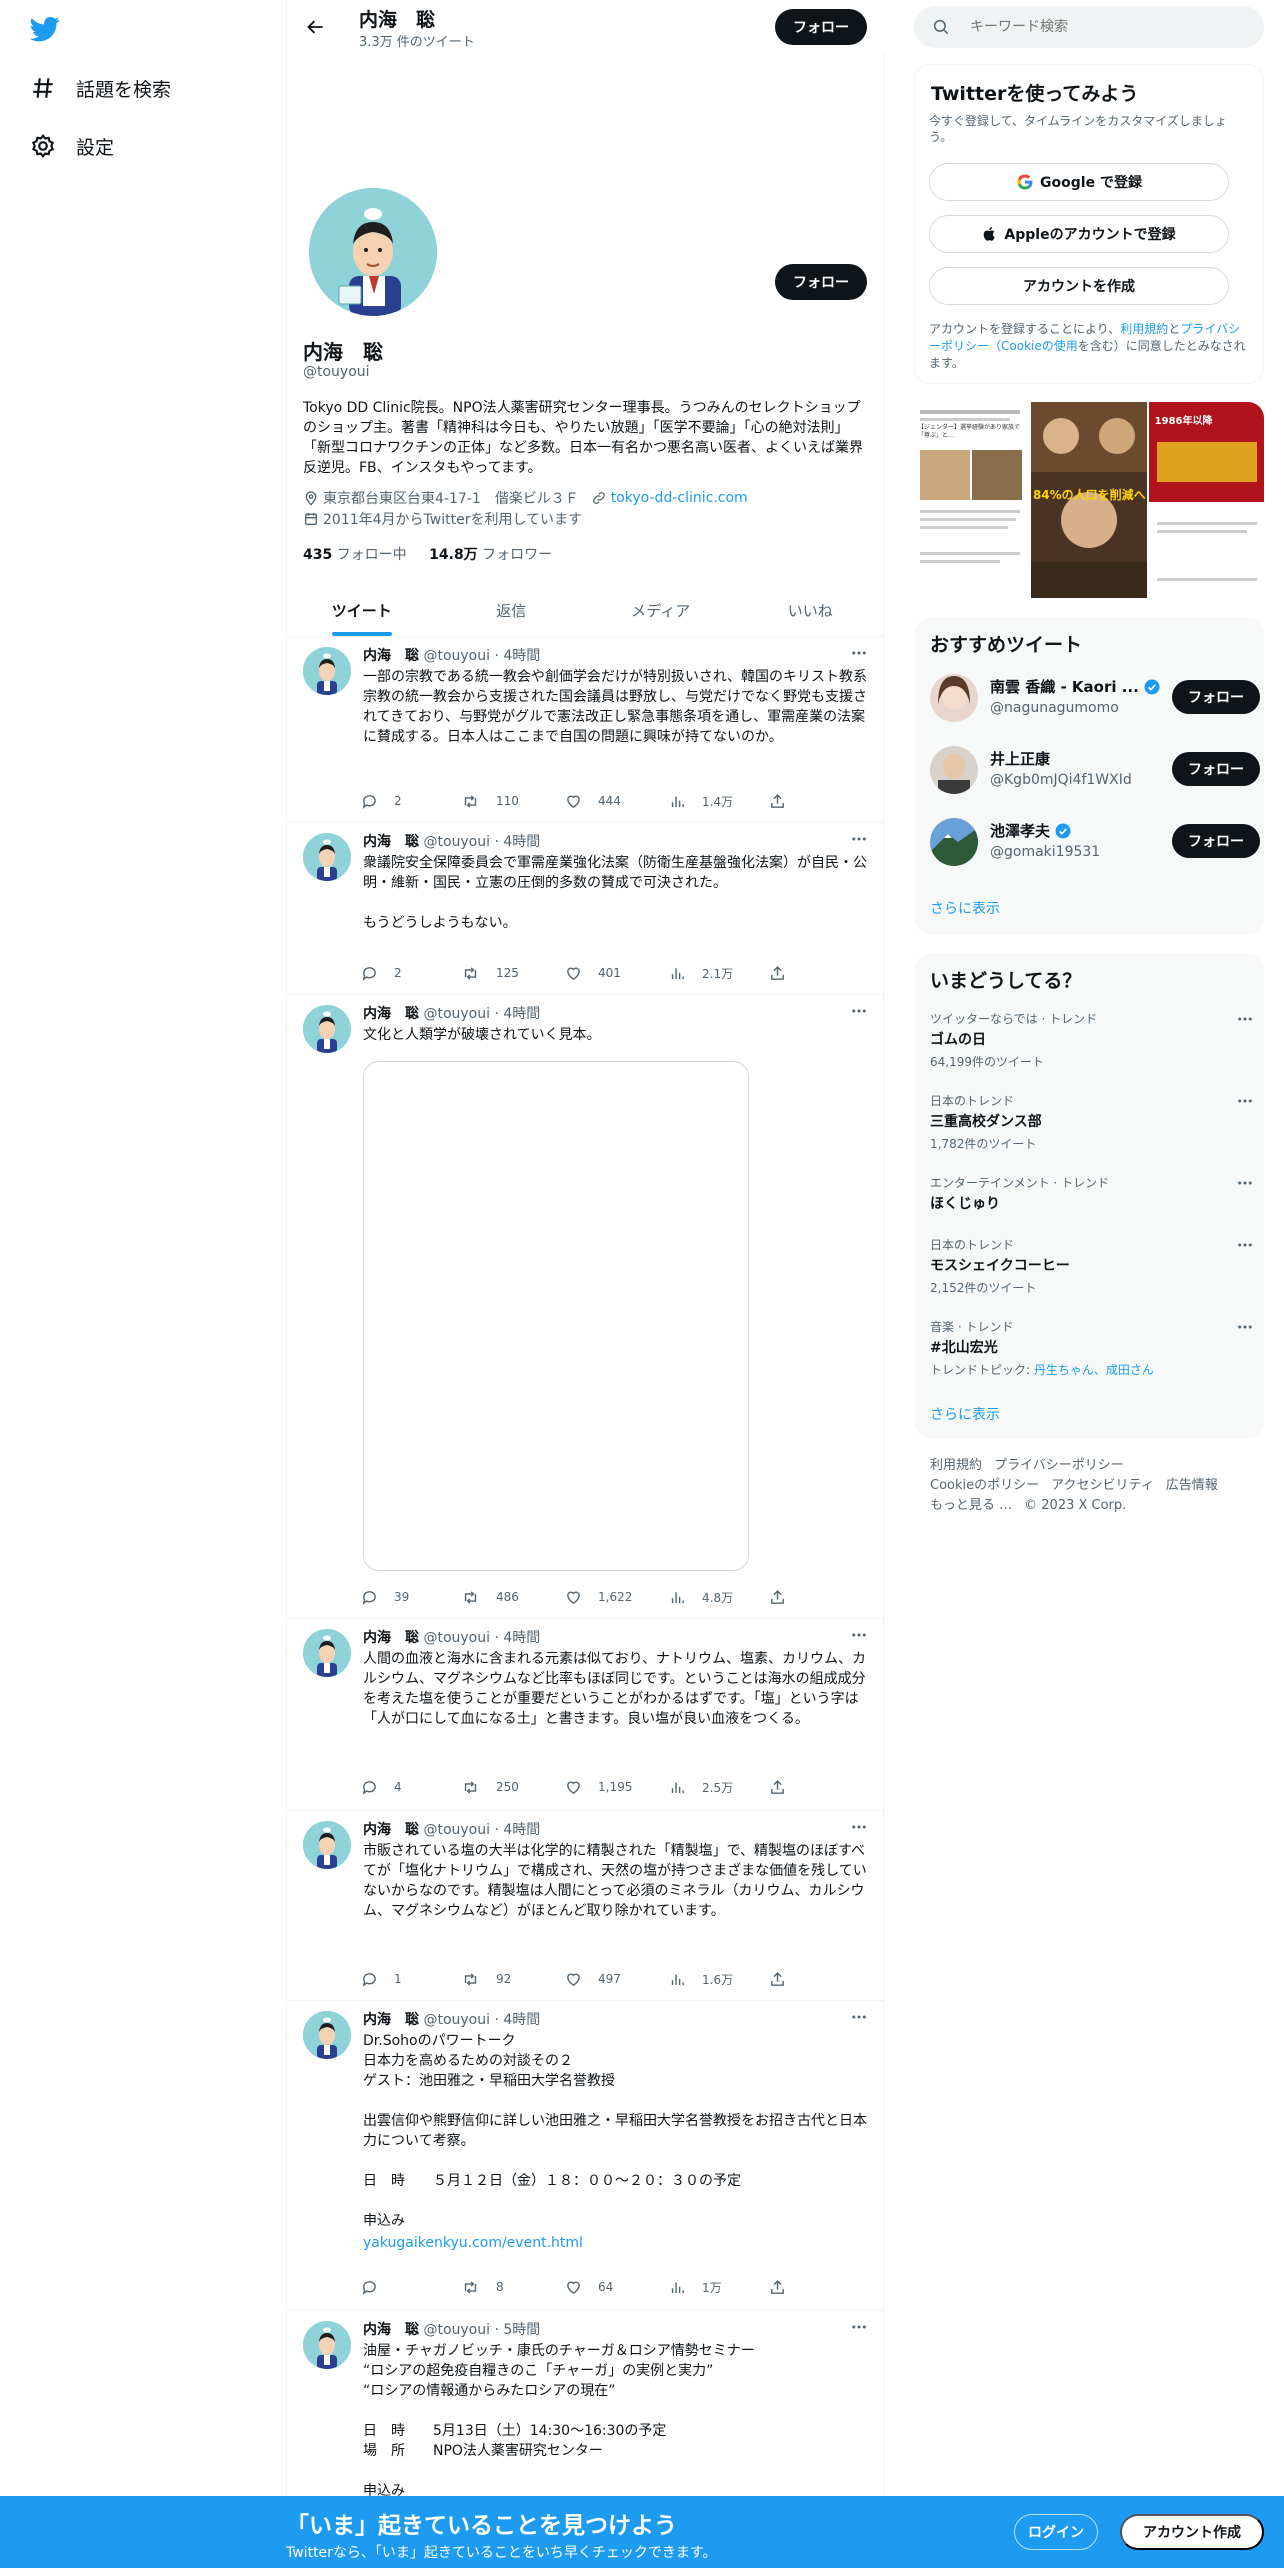 The image size is (1284, 2568). What do you see at coordinates (513, 2287) in the screenshot?
I see `retweet-button: 8` at bounding box center [513, 2287].